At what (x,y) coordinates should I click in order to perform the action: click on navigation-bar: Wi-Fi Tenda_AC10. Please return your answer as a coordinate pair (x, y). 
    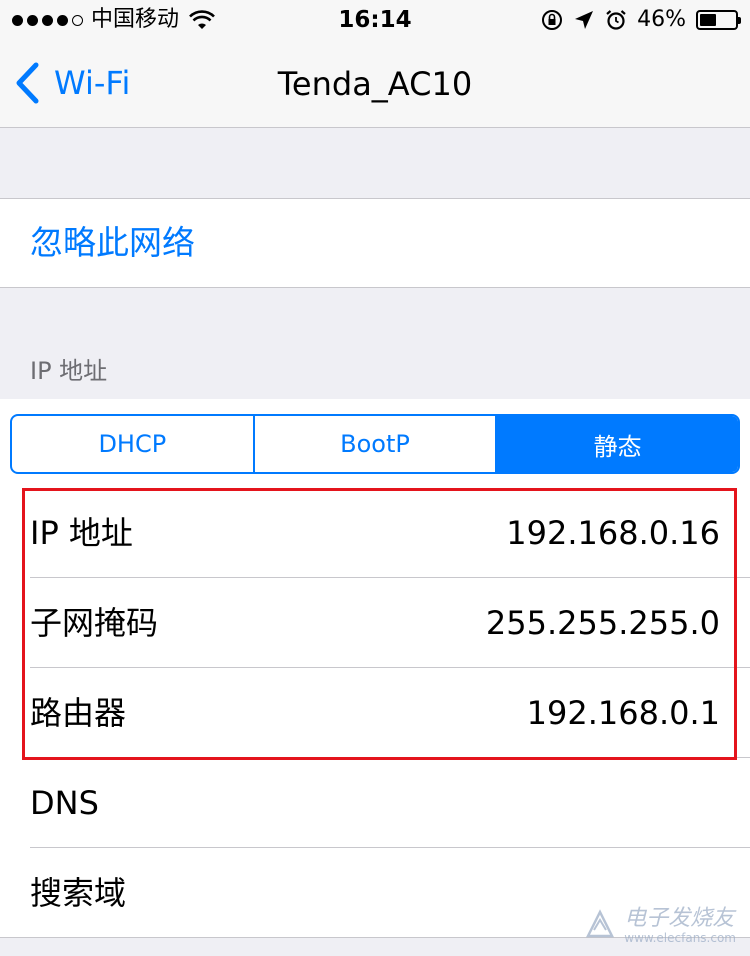
    Looking at the image, I should click on (375, 84).